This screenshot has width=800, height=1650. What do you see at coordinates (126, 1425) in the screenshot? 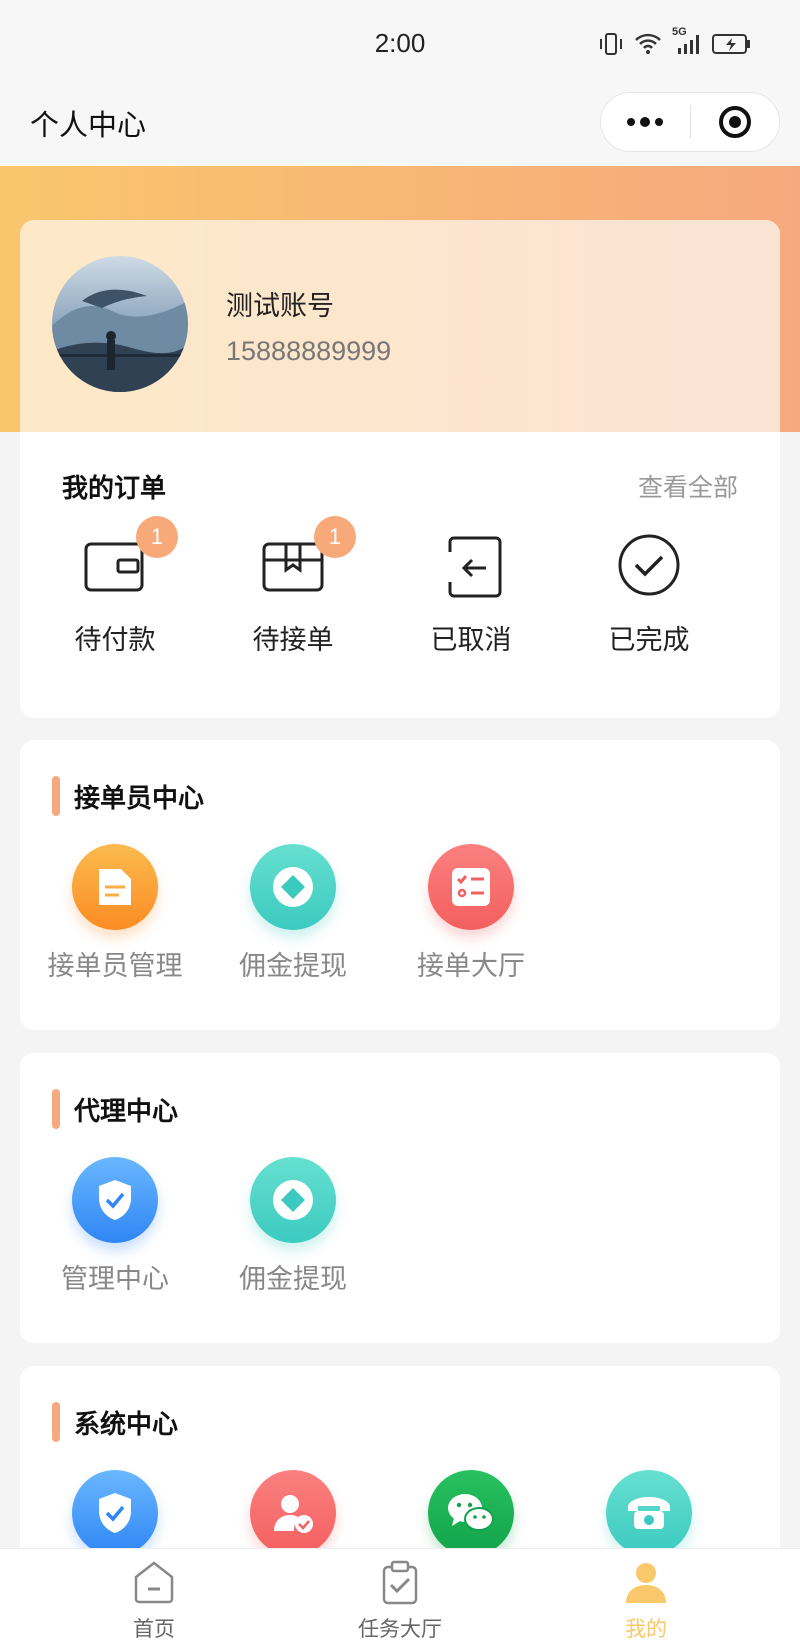
I see `section-title: 系统中心` at bounding box center [126, 1425].